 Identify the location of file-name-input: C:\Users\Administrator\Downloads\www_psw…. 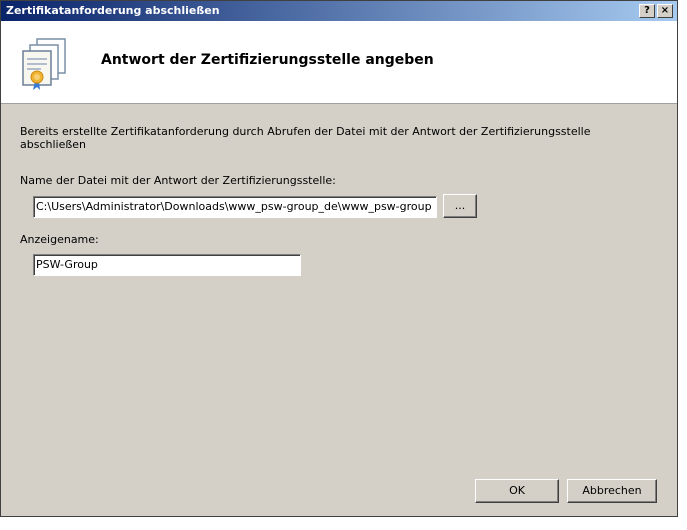
(235, 207).